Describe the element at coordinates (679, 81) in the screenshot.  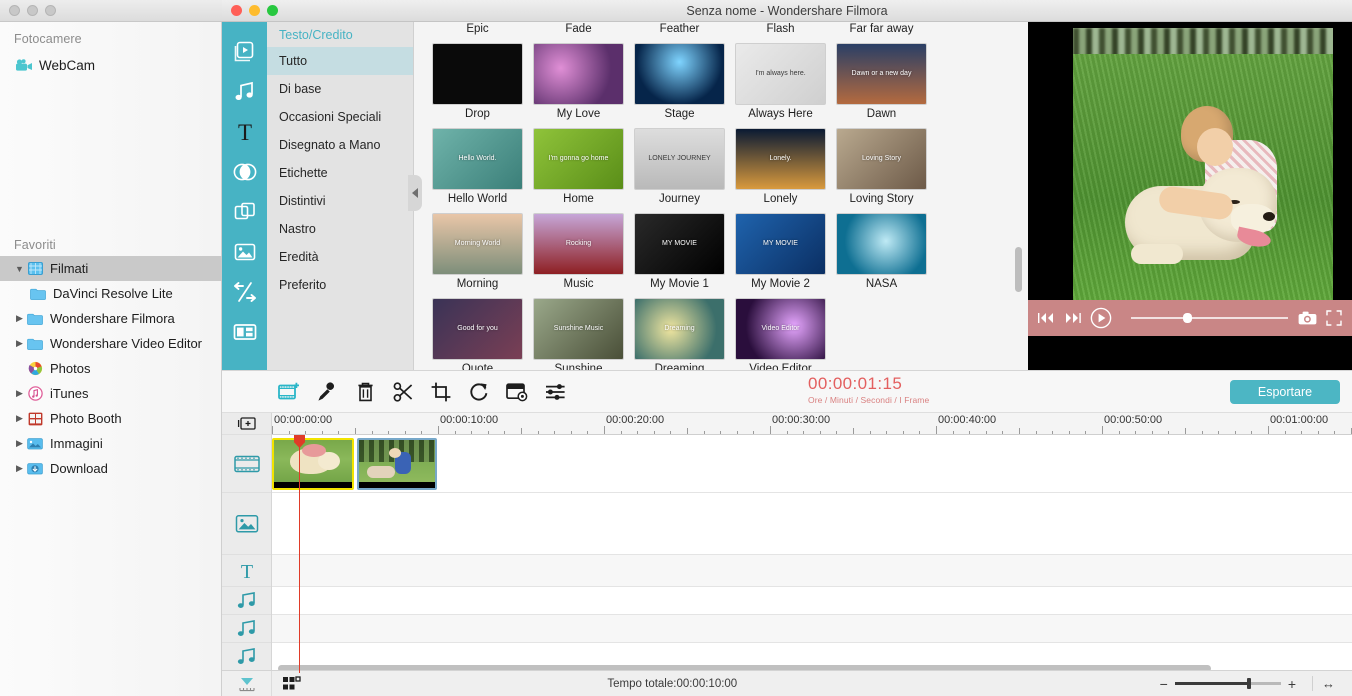
I see `template-thumbnail: Stage` at that location.